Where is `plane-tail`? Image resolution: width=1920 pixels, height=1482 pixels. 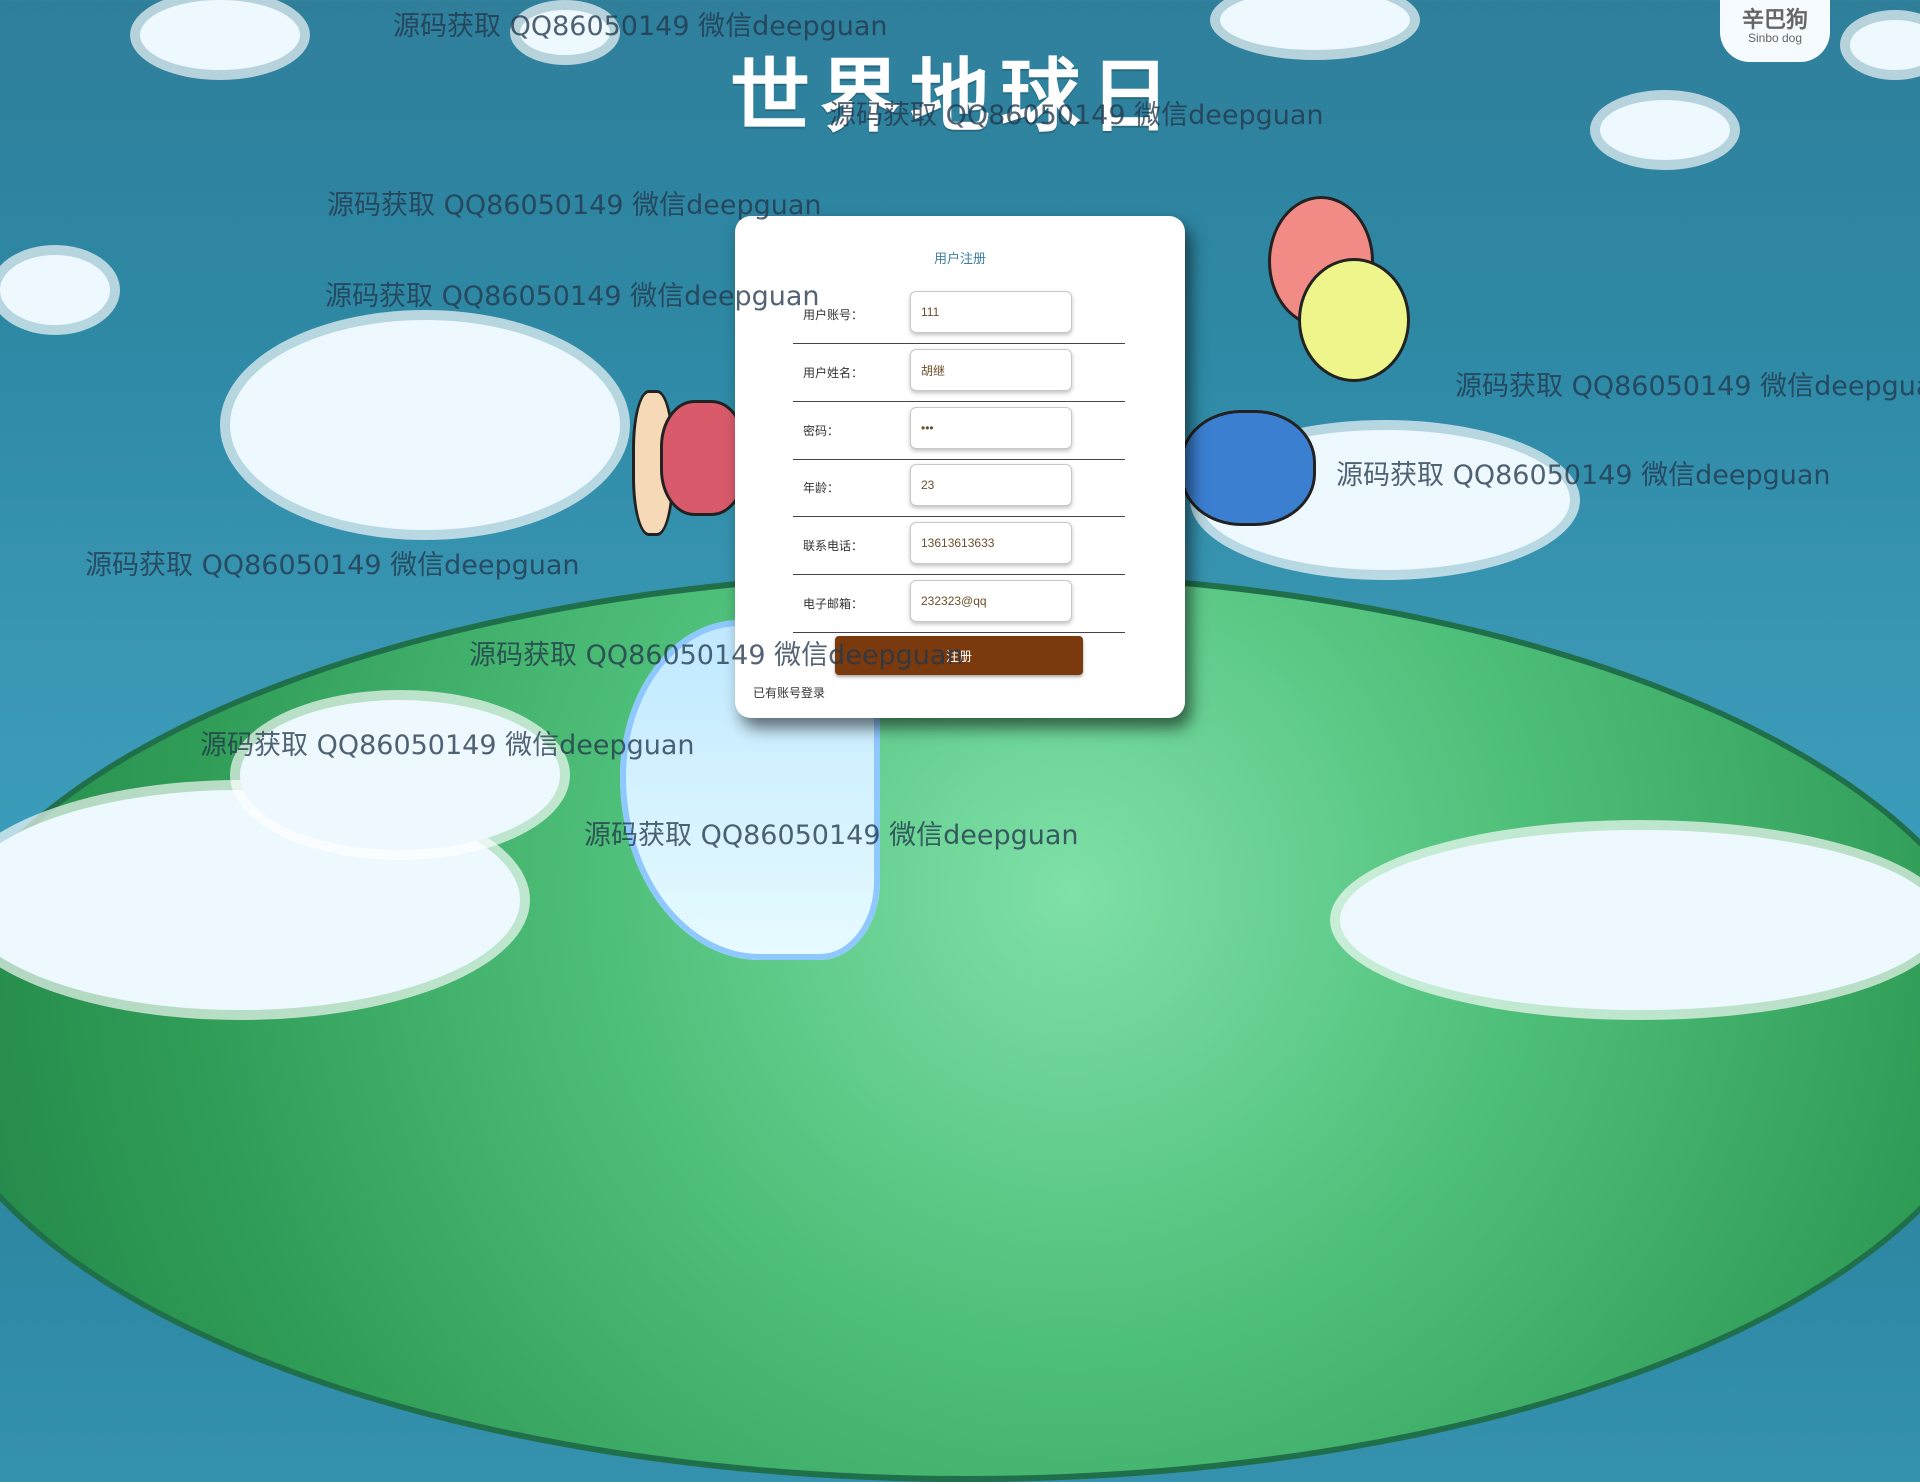
plane-tail is located at coordinates (1248, 468).